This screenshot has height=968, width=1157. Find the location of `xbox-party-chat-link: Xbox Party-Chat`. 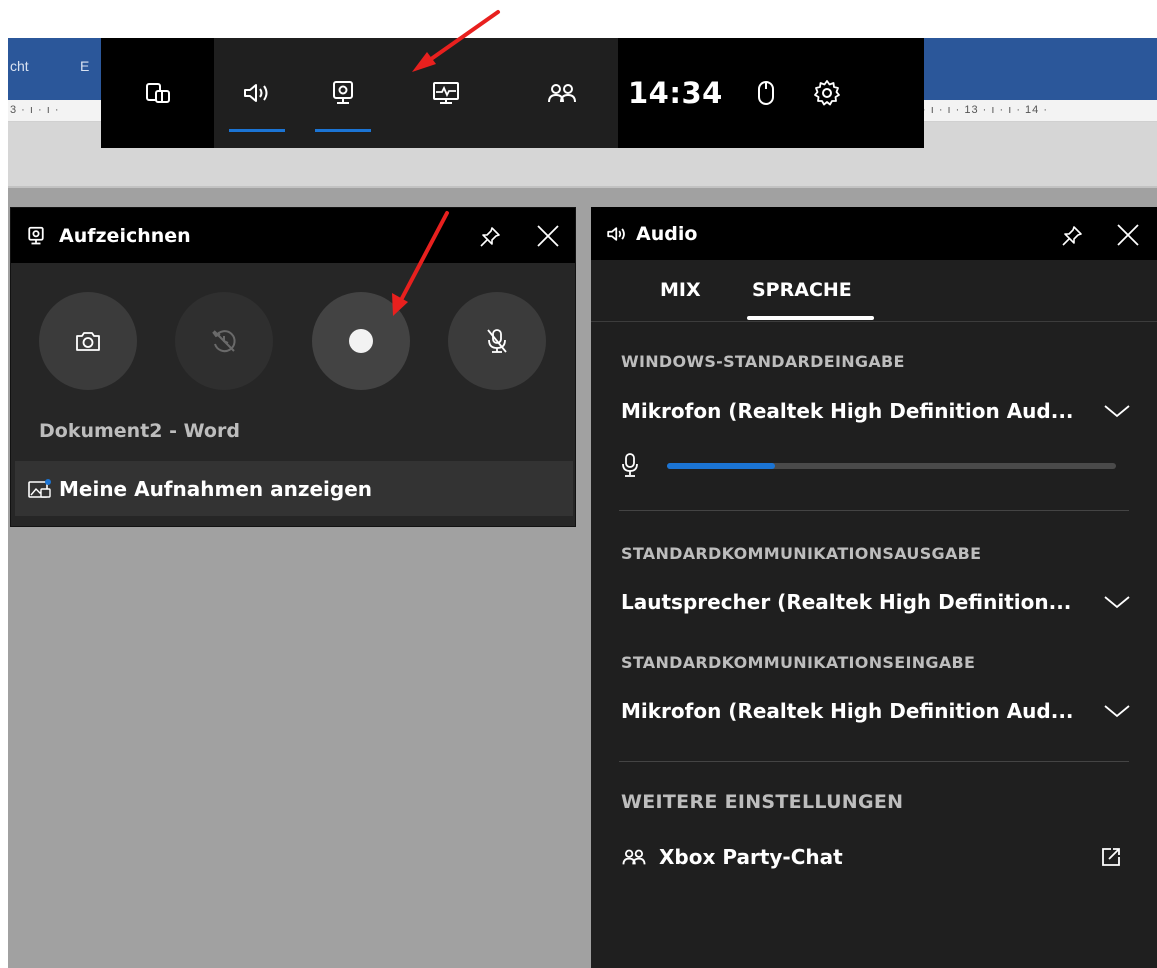

xbox-party-chat-link: Xbox Party-Chat is located at coordinates (878, 857).